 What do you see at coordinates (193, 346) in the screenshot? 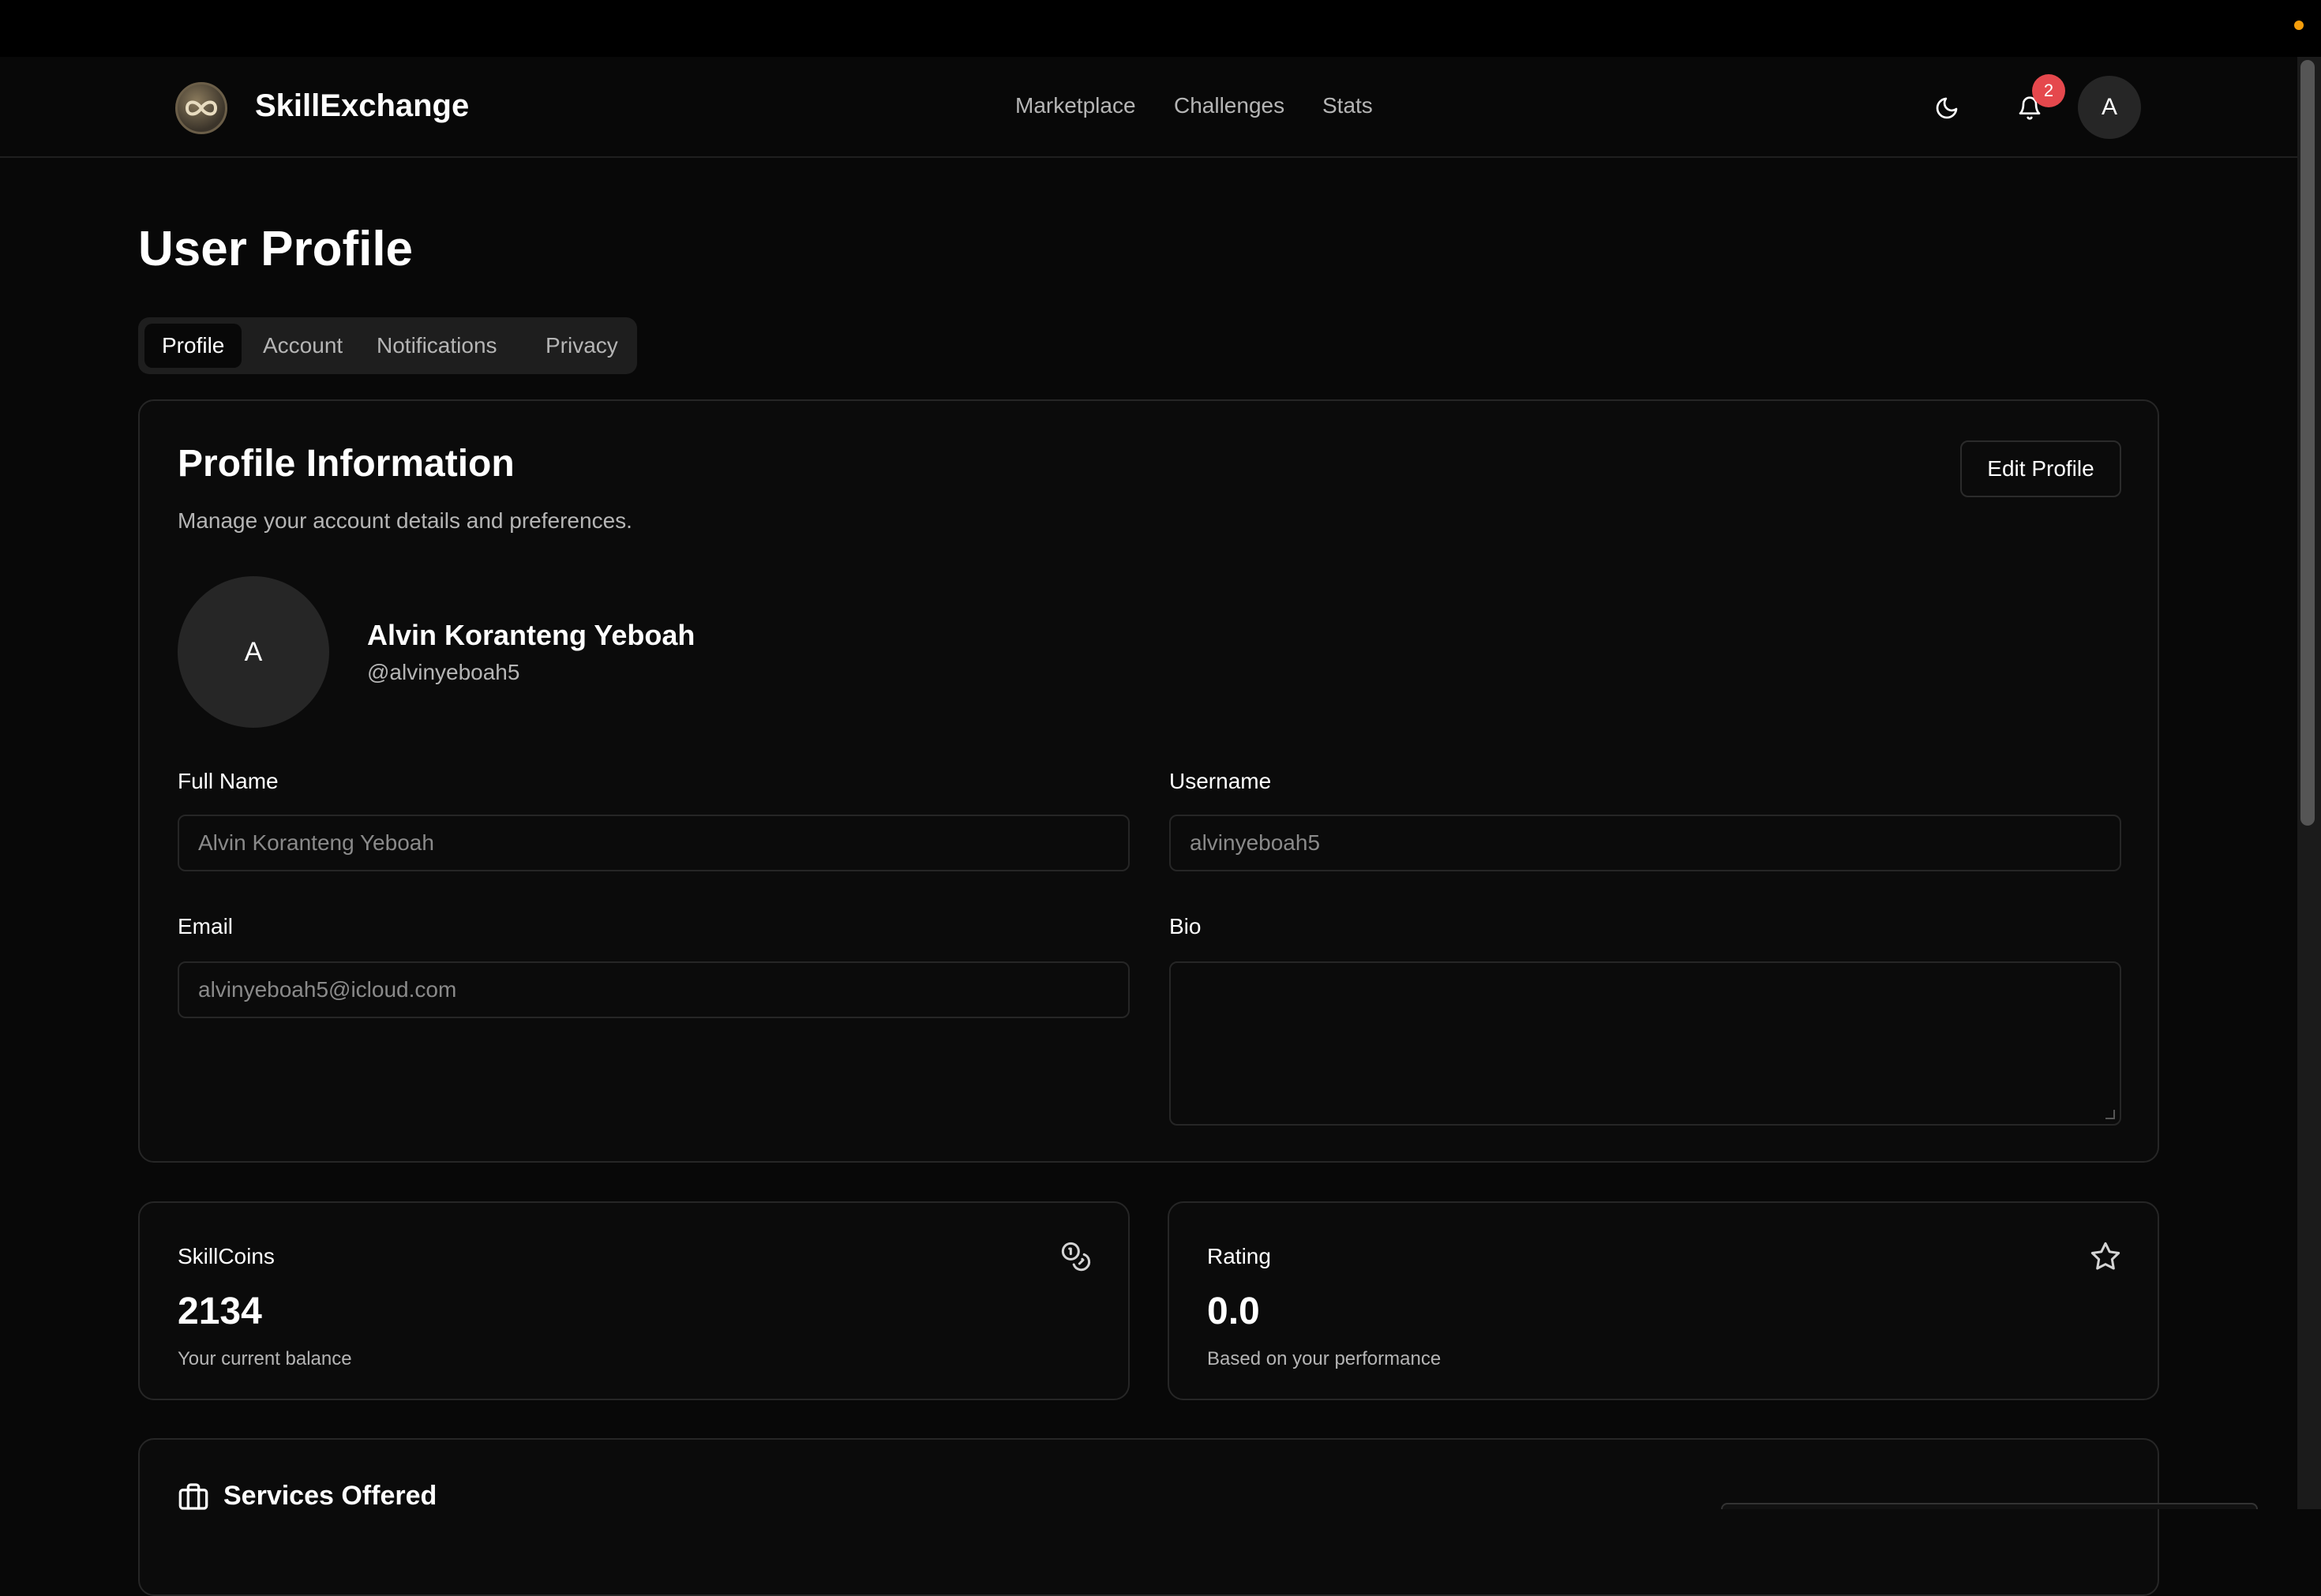
I see `tab-profile: Profile` at bounding box center [193, 346].